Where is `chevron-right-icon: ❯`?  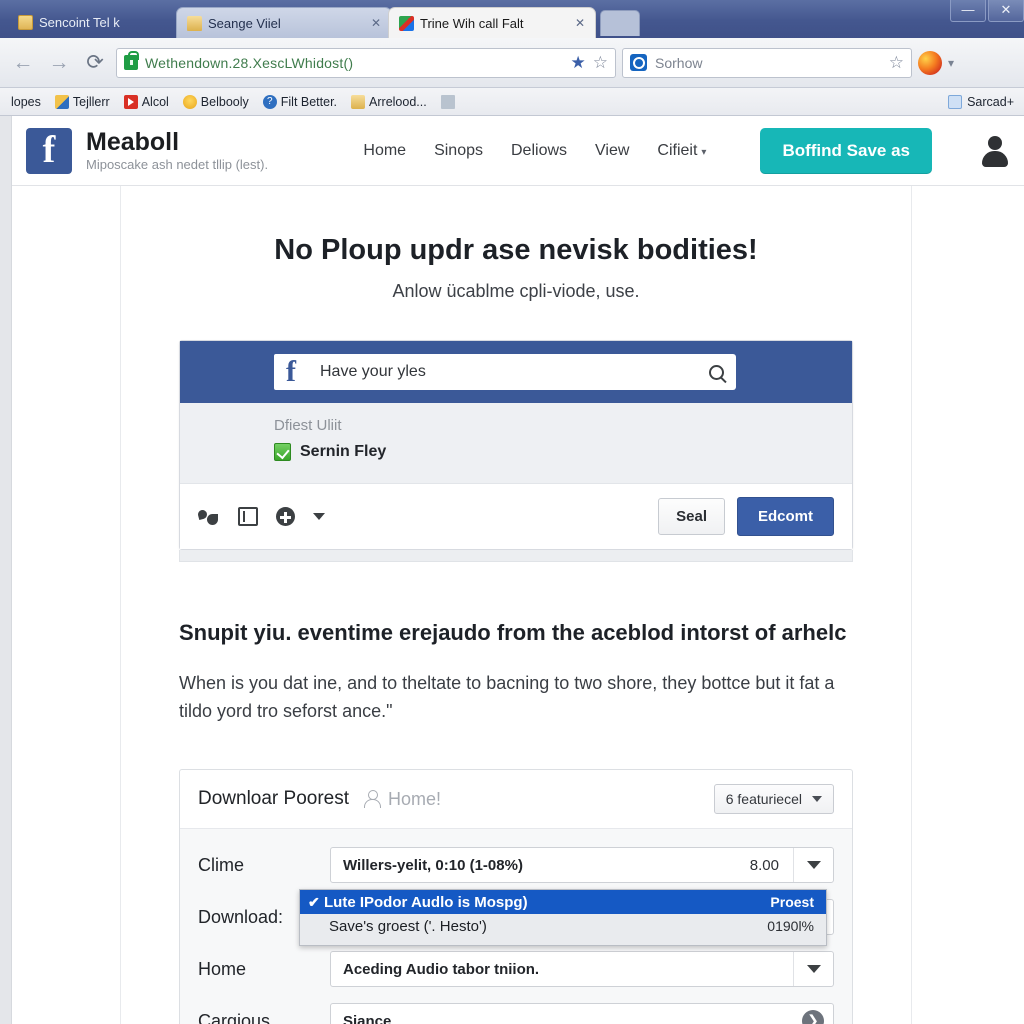 chevron-right-icon: ❯ is located at coordinates (813, 1017).